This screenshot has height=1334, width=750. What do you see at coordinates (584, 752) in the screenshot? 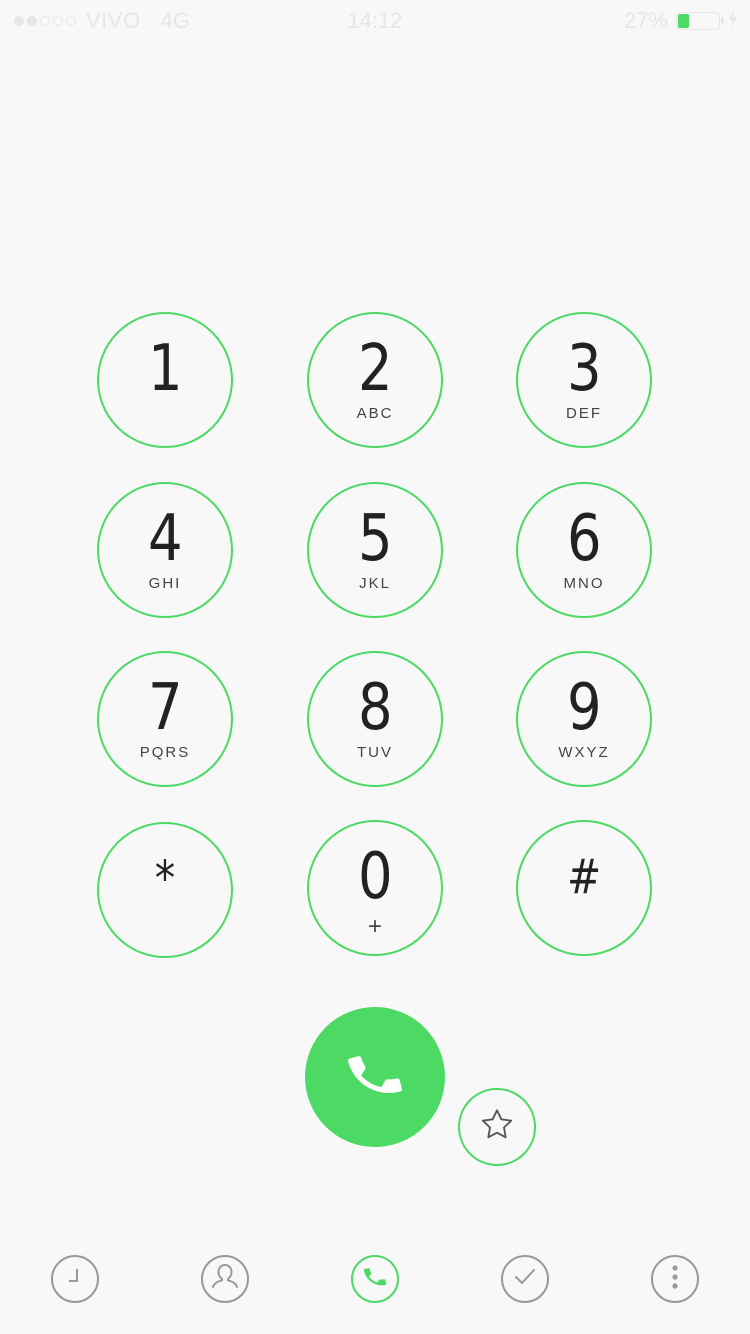
I see `key-letters: WXYZ` at bounding box center [584, 752].